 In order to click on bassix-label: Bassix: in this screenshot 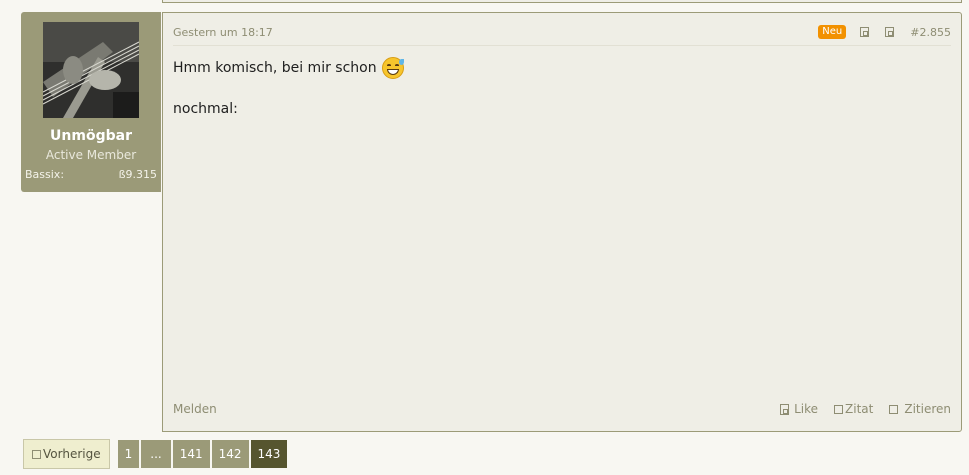, I will do `click(45, 174)`.